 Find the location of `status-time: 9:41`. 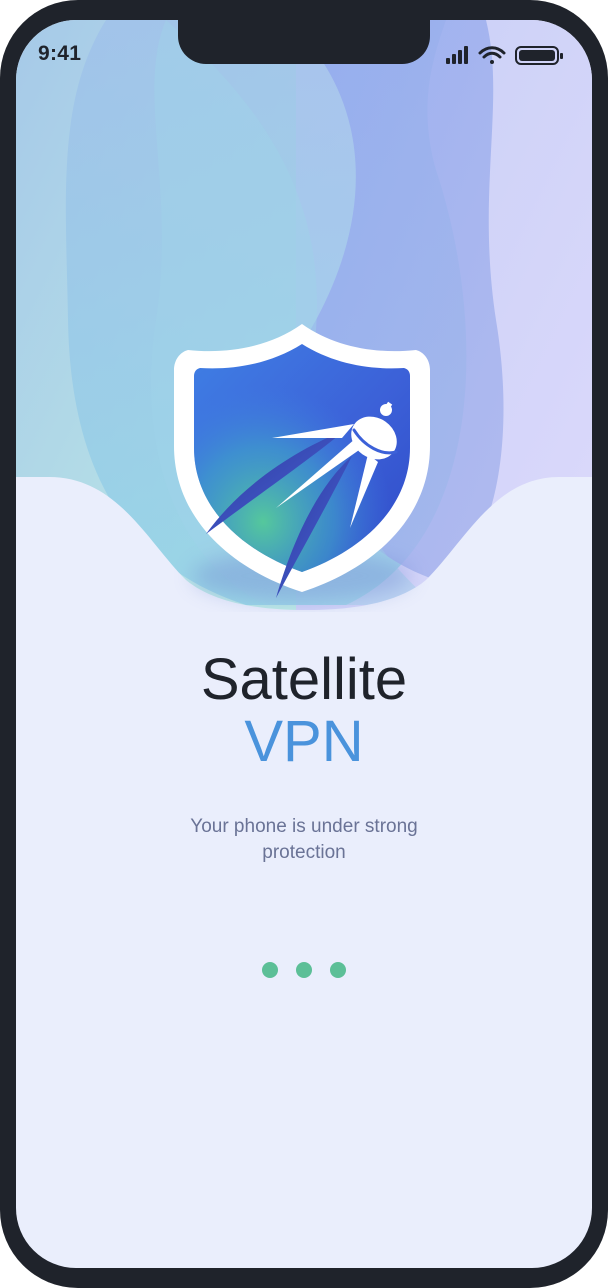

status-time: 9:41 is located at coordinates (60, 53).